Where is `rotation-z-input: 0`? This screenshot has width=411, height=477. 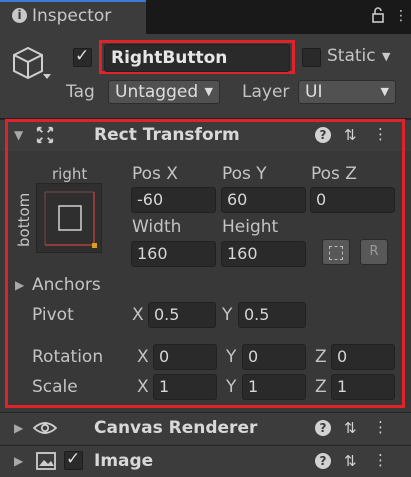
rotation-z-input: 0 is located at coordinates (363, 357).